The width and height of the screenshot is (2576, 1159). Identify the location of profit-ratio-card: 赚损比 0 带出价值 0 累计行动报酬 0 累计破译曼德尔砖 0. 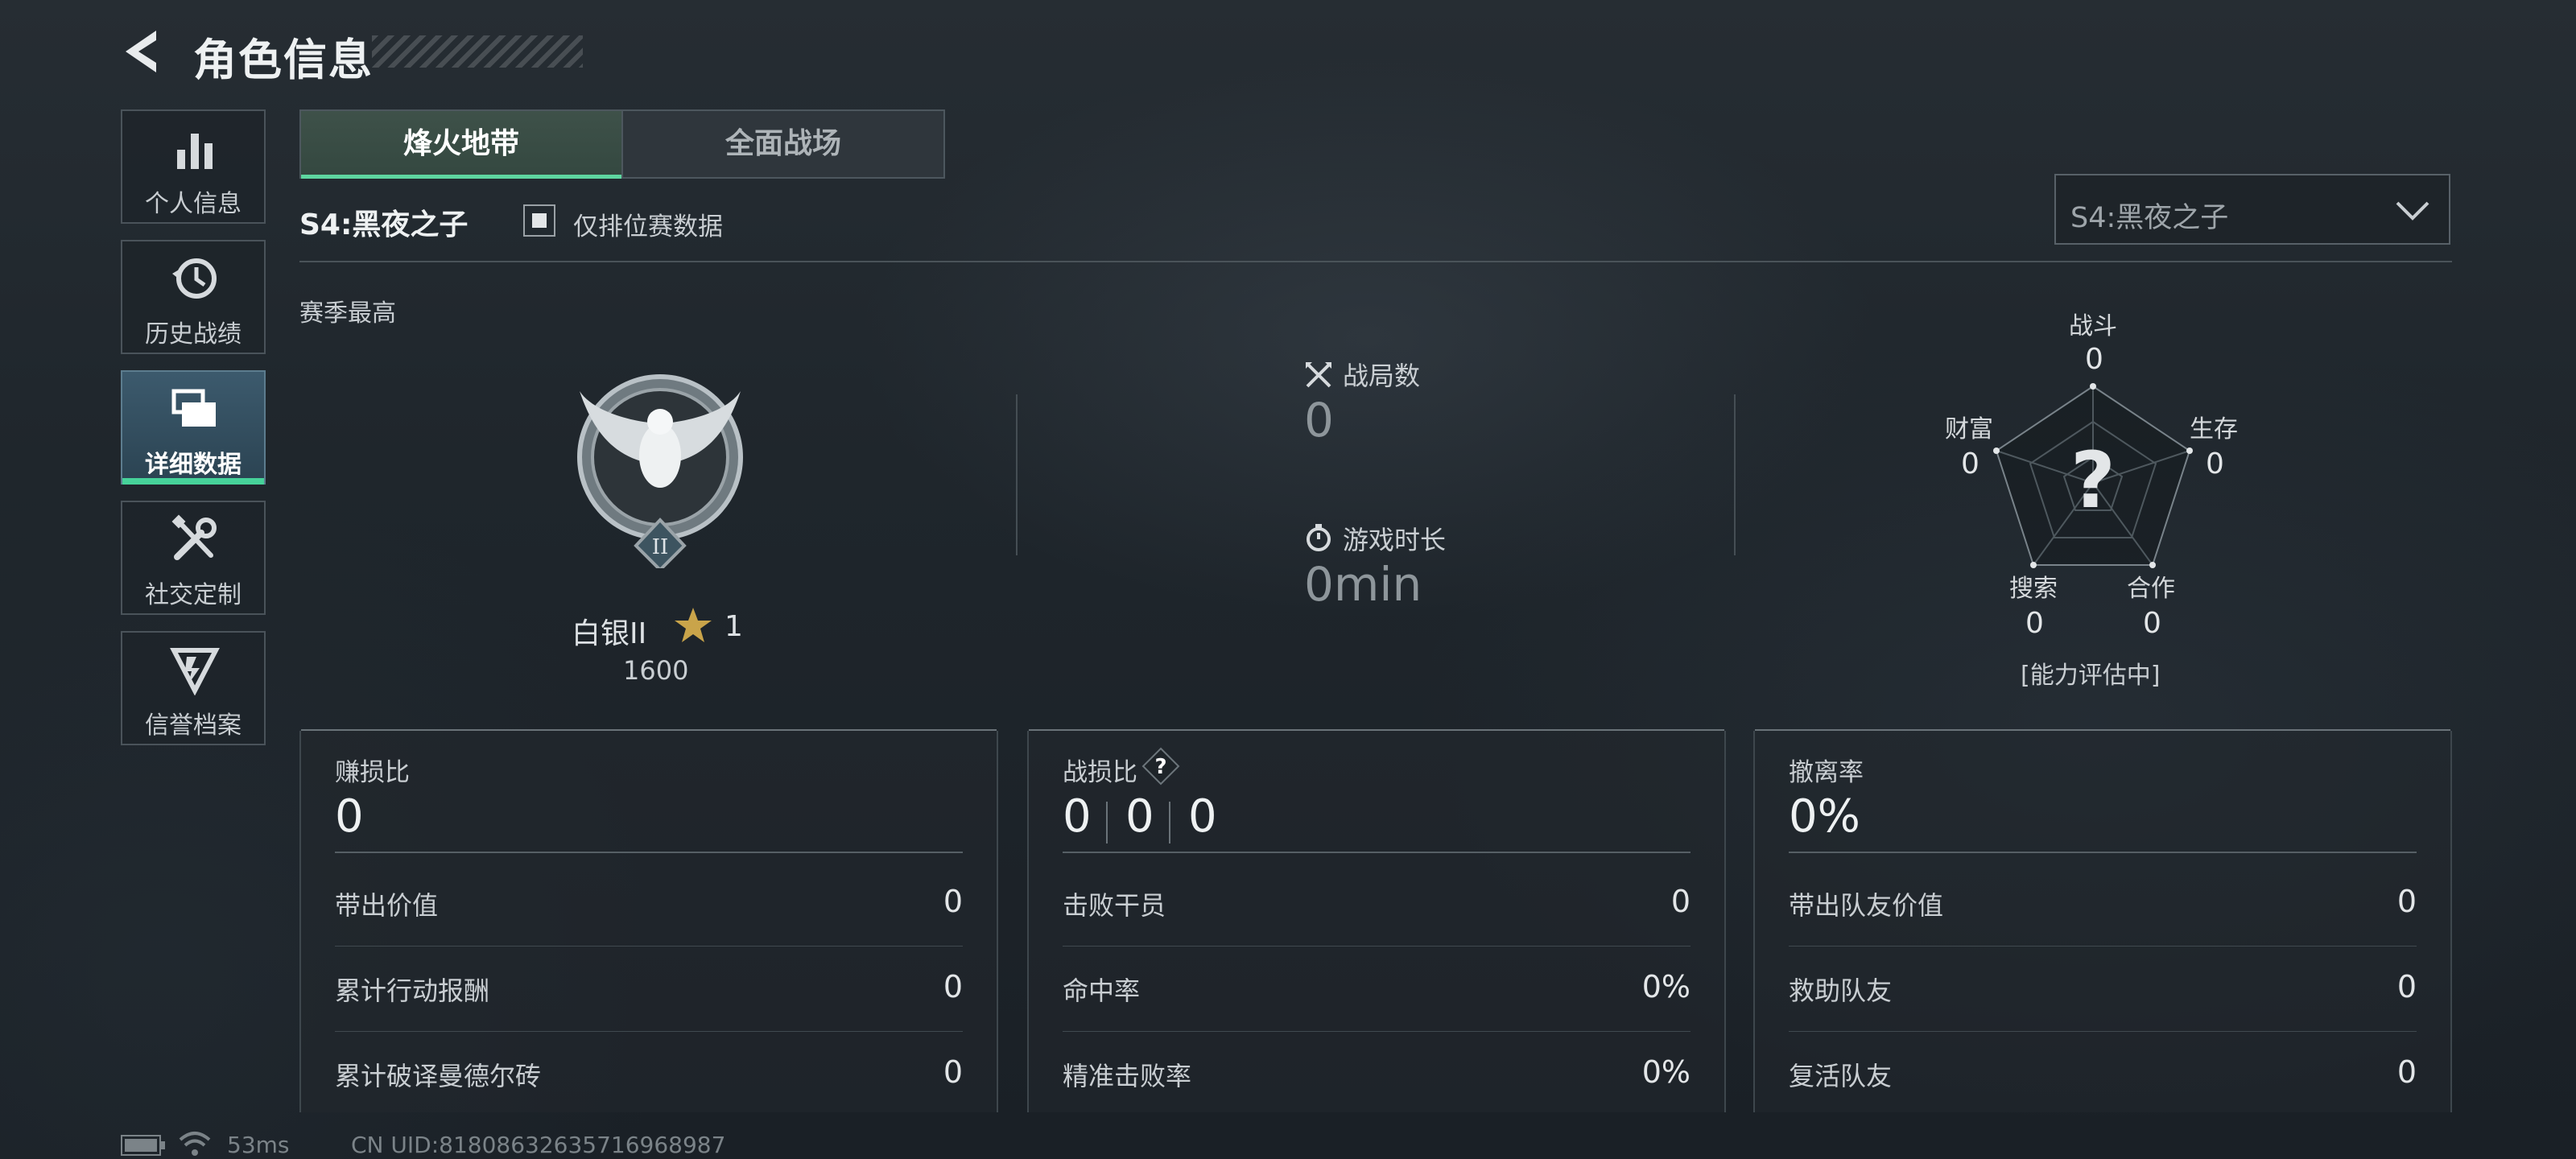
(648, 921).